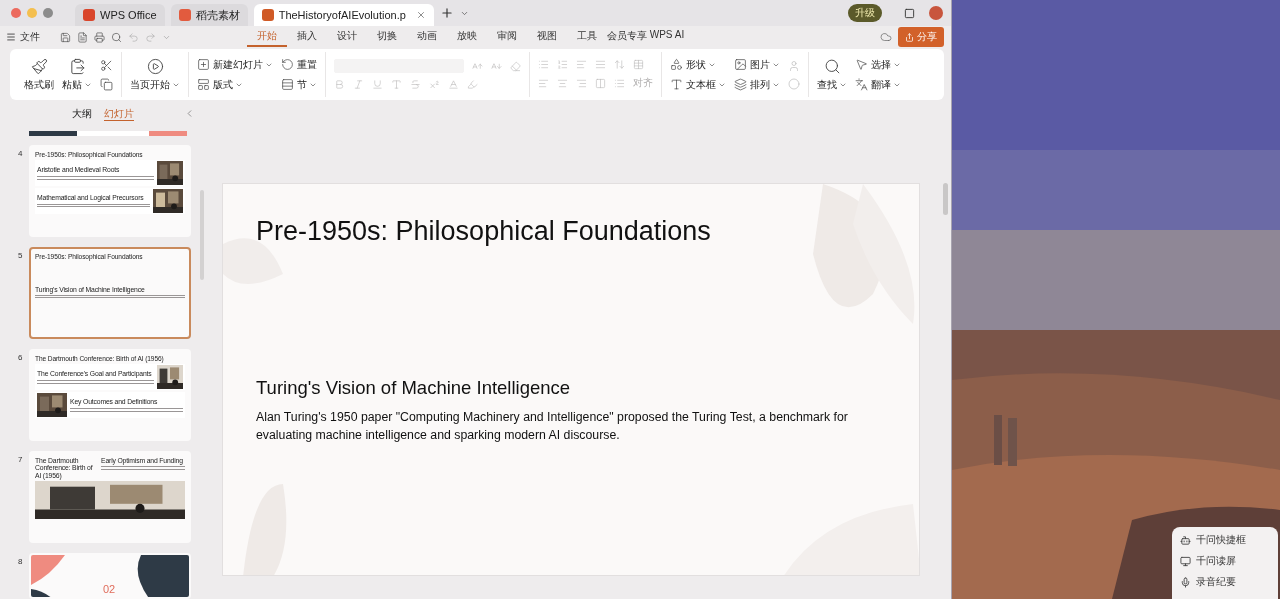 This screenshot has width=1280, height=599. I want to click on ribbon-button: 查找, so click(832, 74).